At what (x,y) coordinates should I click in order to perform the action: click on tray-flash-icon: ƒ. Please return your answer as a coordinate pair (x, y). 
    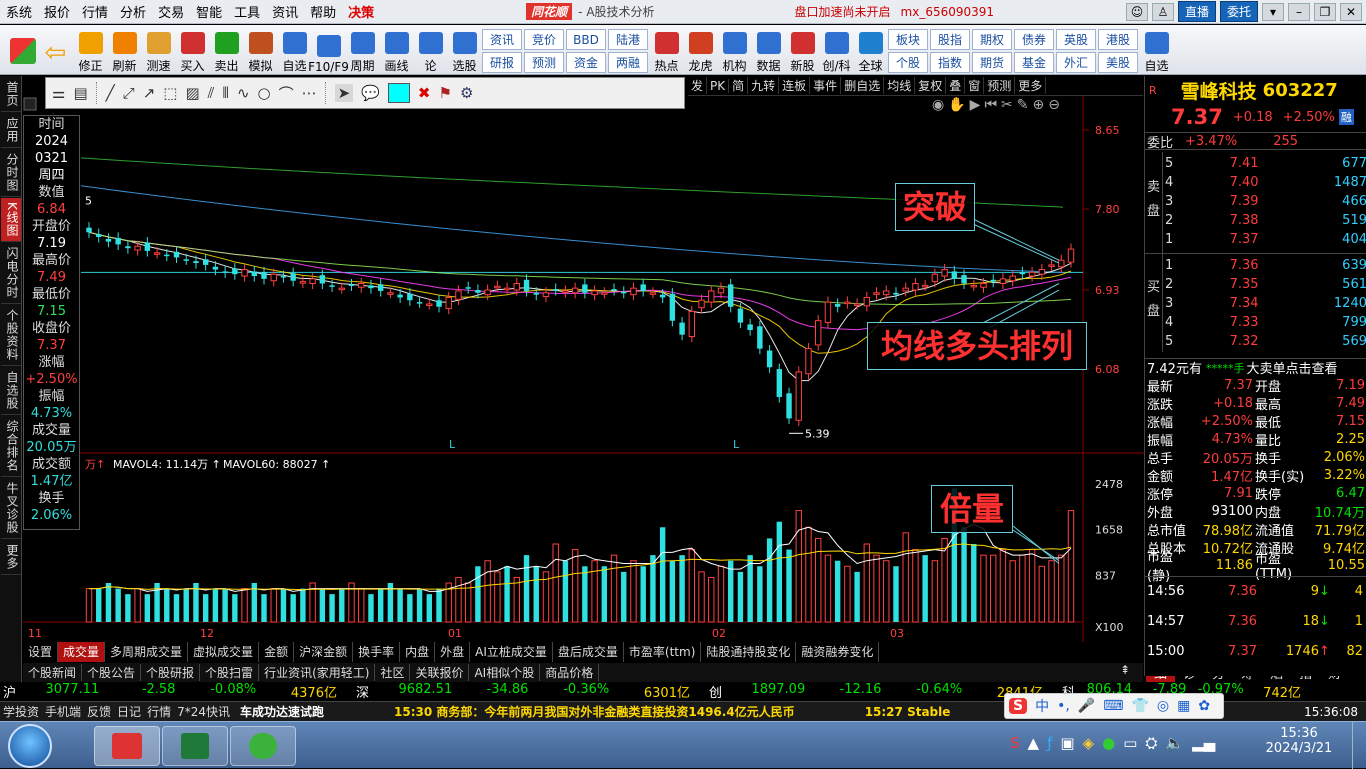
    Looking at the image, I should click on (1049, 743).